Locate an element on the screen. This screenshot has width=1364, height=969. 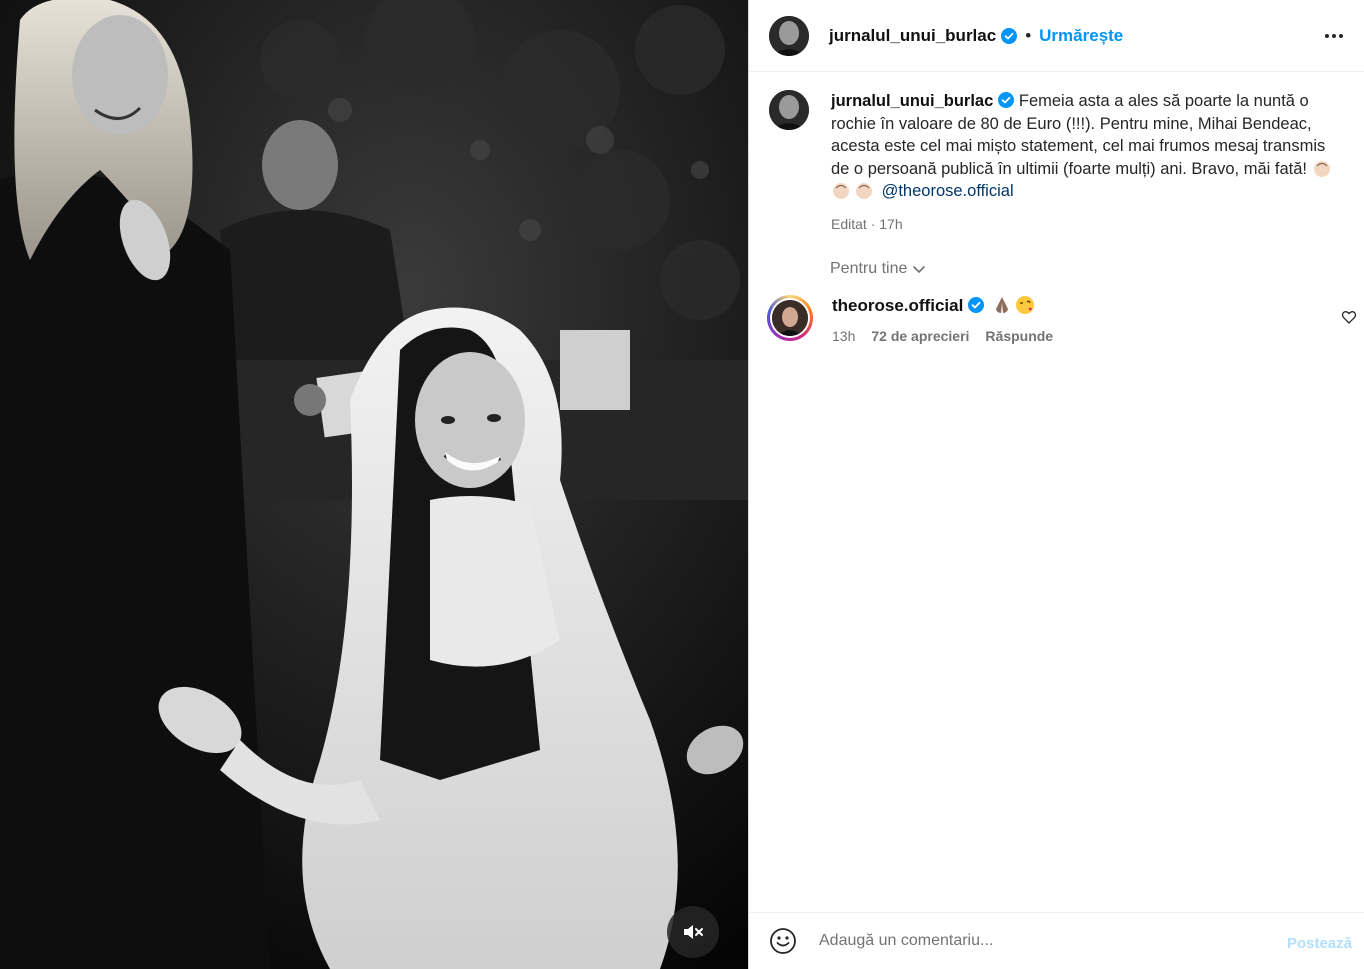
author-avatar-image is located at coordinates (789, 35).